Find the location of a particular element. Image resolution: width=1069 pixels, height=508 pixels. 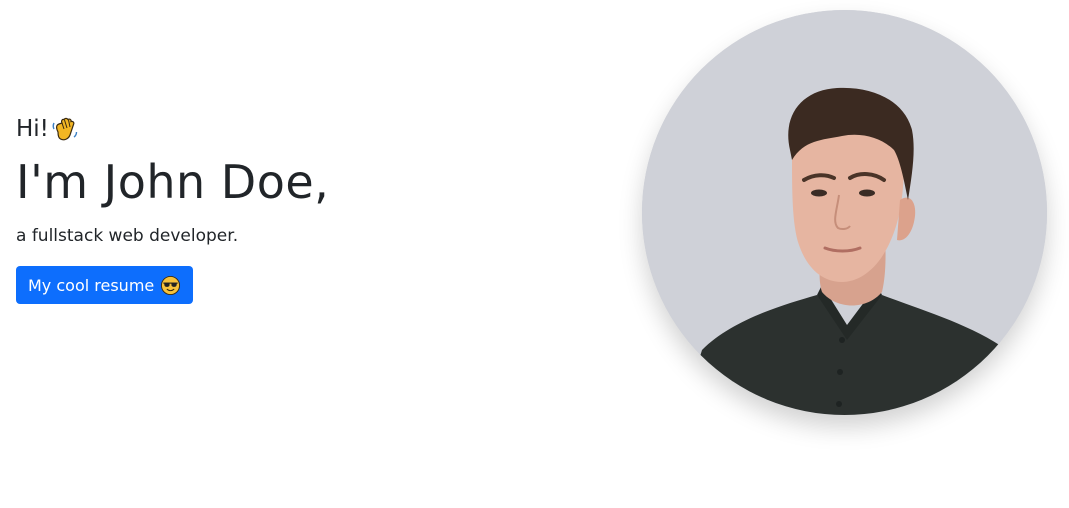

greeting-text: Hi! is located at coordinates (32, 129).